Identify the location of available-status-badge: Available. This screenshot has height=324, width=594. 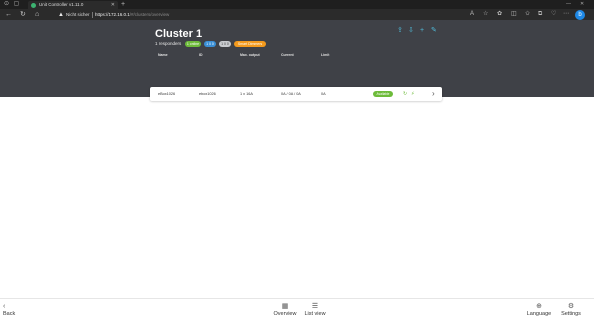
(383, 94).